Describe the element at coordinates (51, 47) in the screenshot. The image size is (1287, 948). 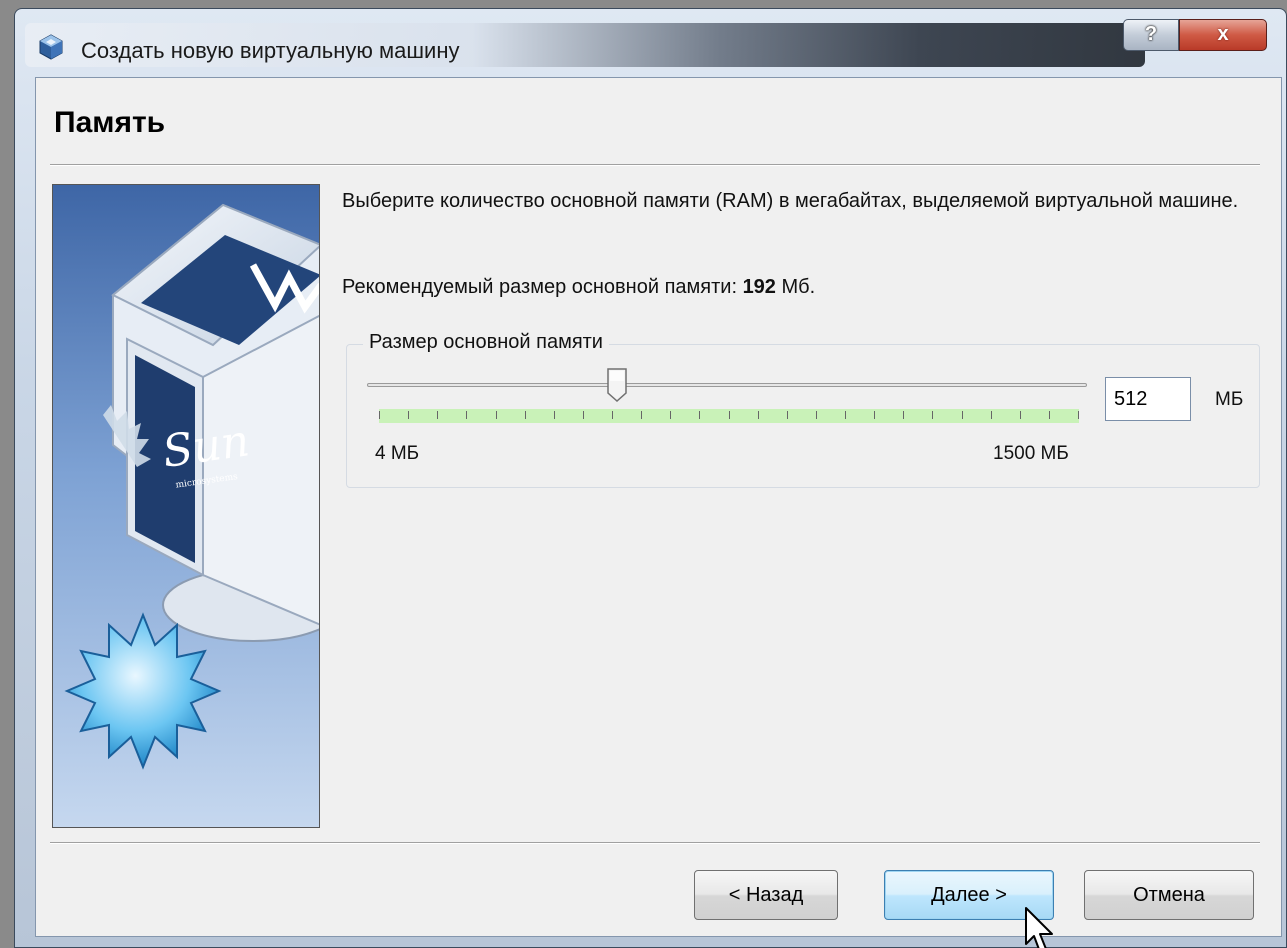
I see `virtualbox-icon` at that location.